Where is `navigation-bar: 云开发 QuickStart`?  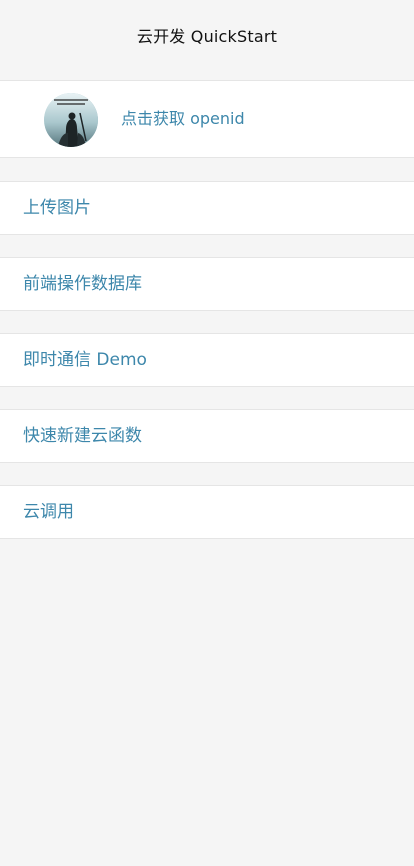 navigation-bar: 云开发 QuickStart is located at coordinates (207, 32).